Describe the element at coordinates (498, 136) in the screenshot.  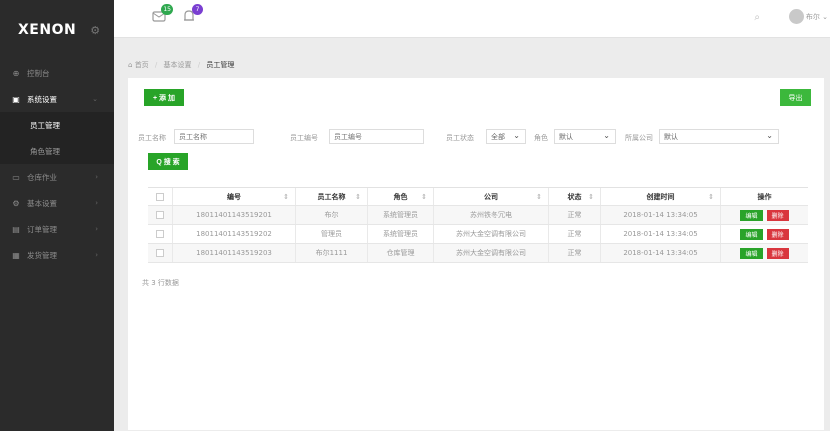
I see `status-select-value: 全部` at that location.